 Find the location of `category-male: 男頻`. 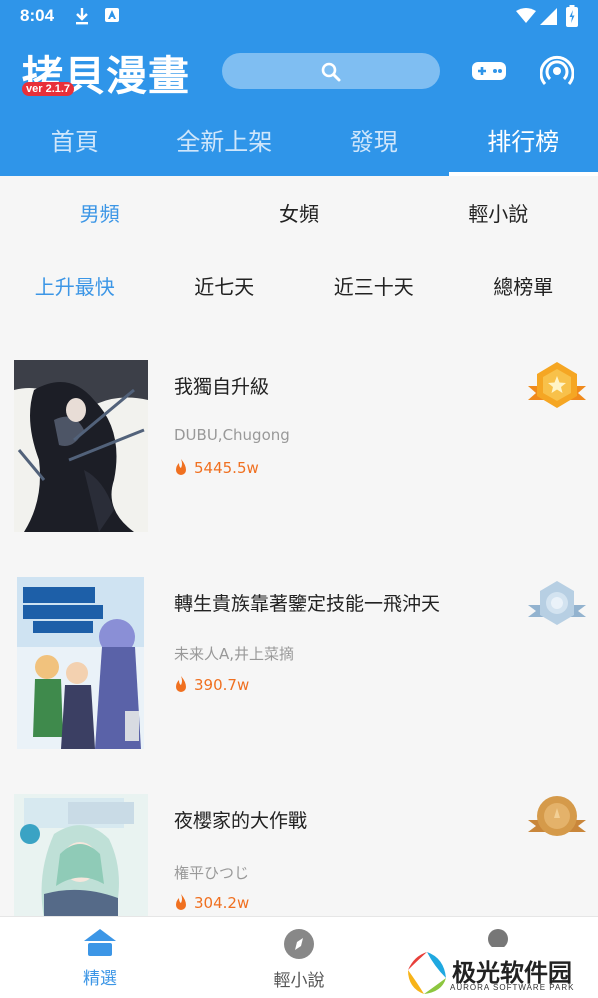

category-male: 男頻 is located at coordinates (99, 214).